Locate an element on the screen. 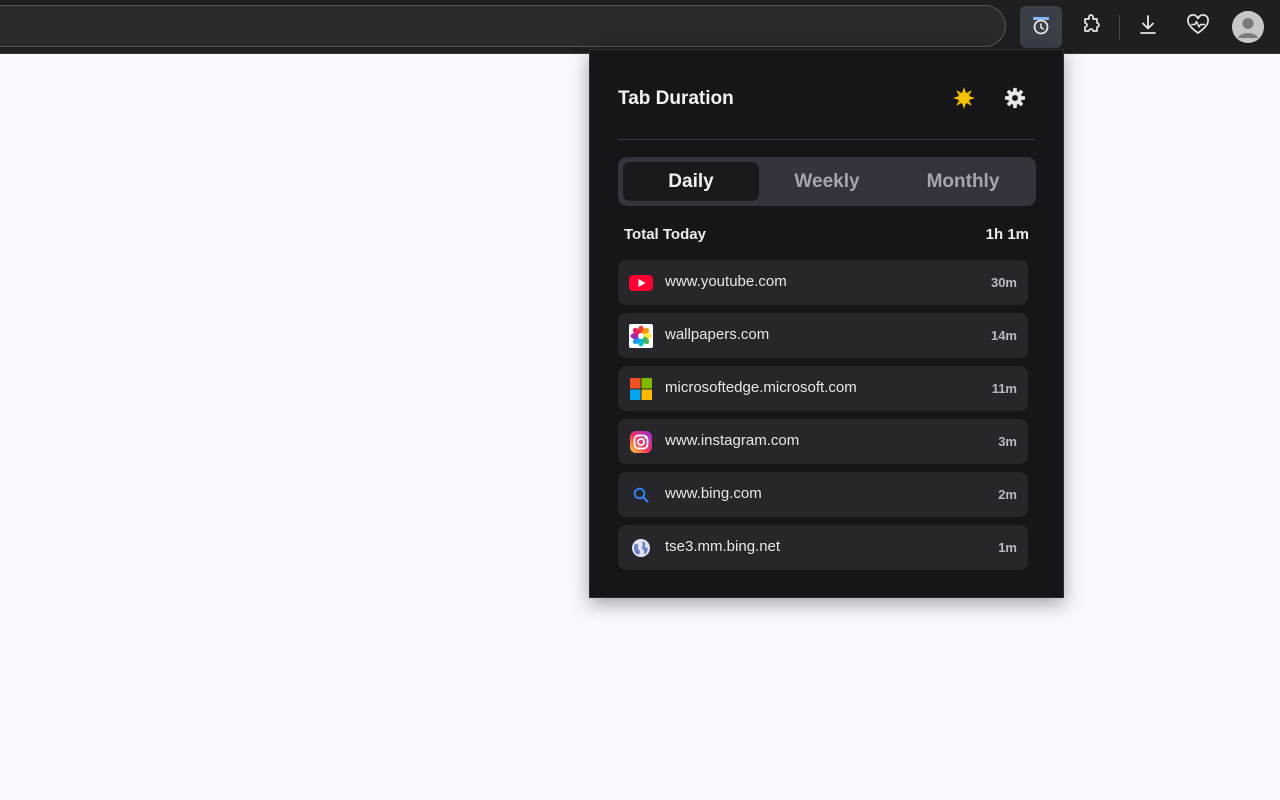  period-tabs: Daily Weekly Monthly is located at coordinates (827, 181).